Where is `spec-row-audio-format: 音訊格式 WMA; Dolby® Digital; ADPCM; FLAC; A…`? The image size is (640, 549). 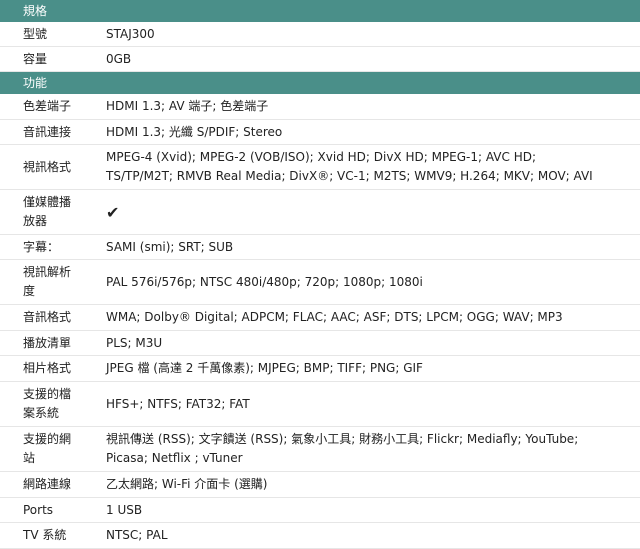
spec-row-audio-format: 音訊格式 WMA; Dolby® Digital; ADPCM; FLAC; A… is located at coordinates (320, 318).